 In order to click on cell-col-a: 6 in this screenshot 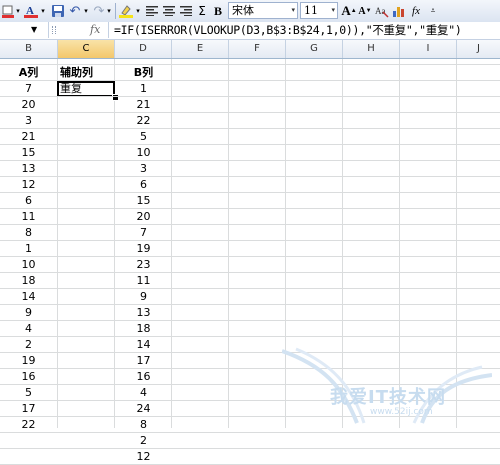, I will do `click(28, 201)`.